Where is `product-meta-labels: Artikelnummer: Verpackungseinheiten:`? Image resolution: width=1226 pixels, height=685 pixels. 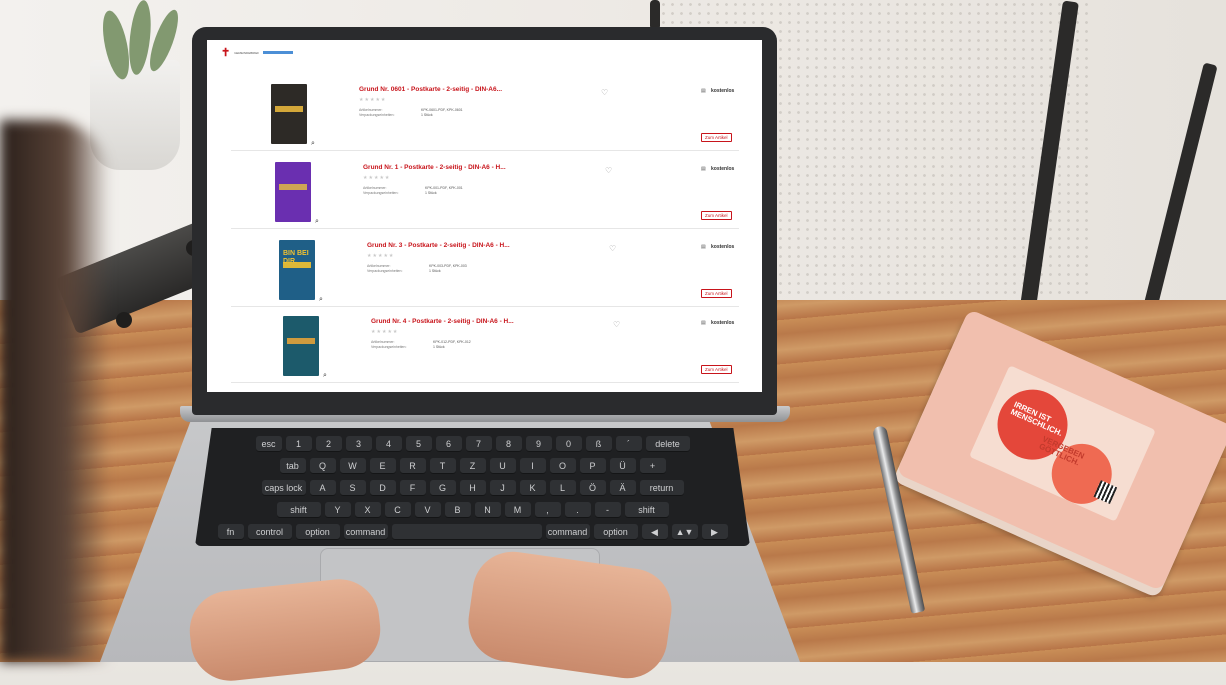
product-meta-labels: Artikelnummer: Verpackungseinheiten: is located at coordinates (385, 268).